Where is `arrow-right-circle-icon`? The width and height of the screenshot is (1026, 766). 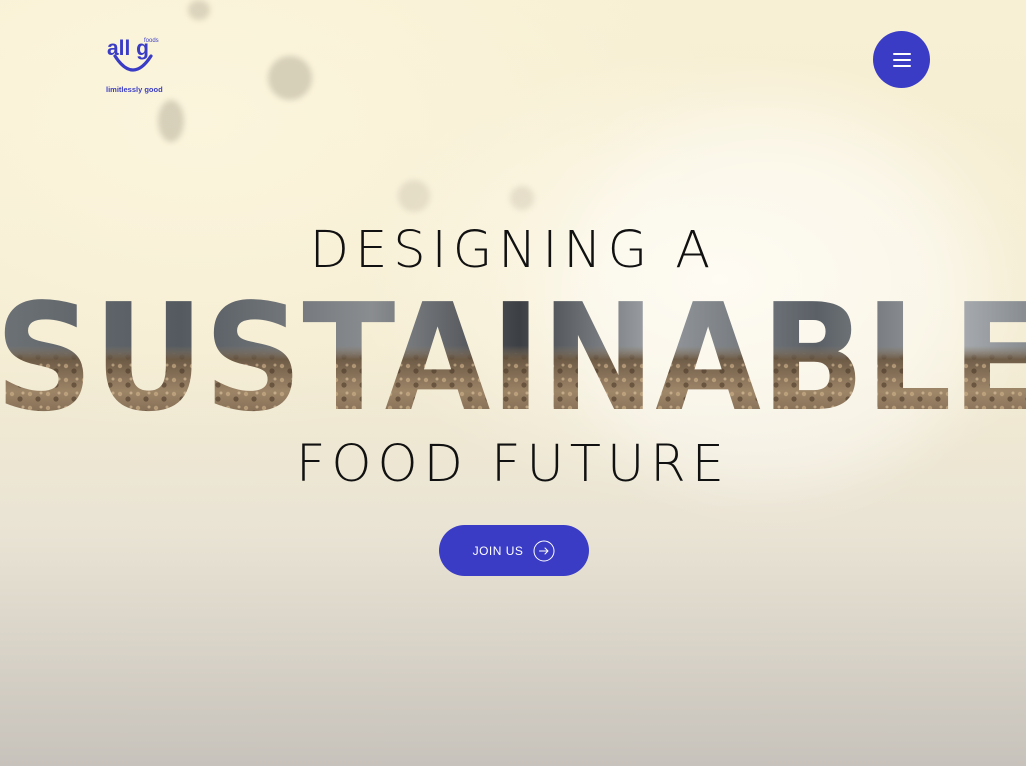
arrow-right-circle-icon is located at coordinates (544, 550).